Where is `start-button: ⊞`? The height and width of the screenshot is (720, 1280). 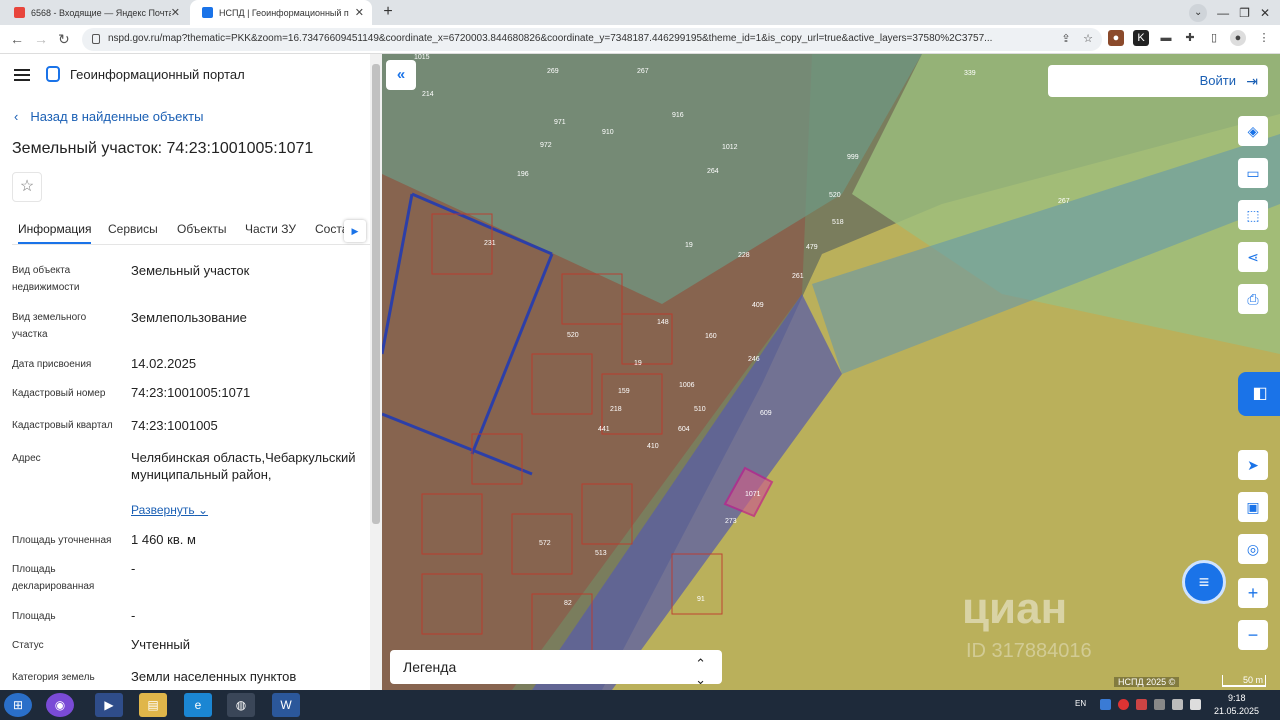
start-button: ⊞ is located at coordinates (18, 705).